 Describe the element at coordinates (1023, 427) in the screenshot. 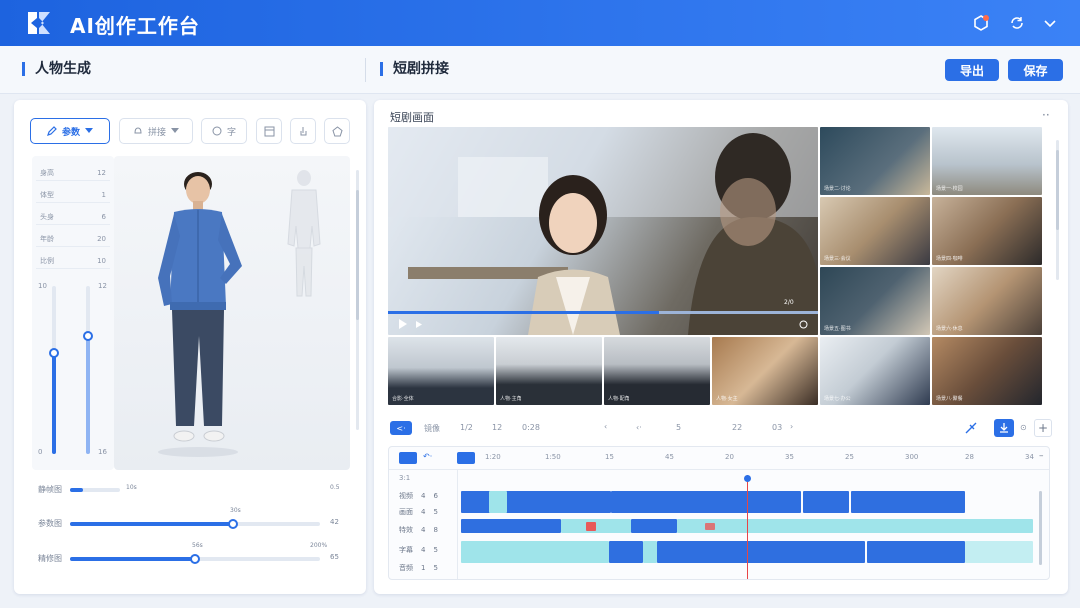

I see `lock-icon: ⊙` at that location.